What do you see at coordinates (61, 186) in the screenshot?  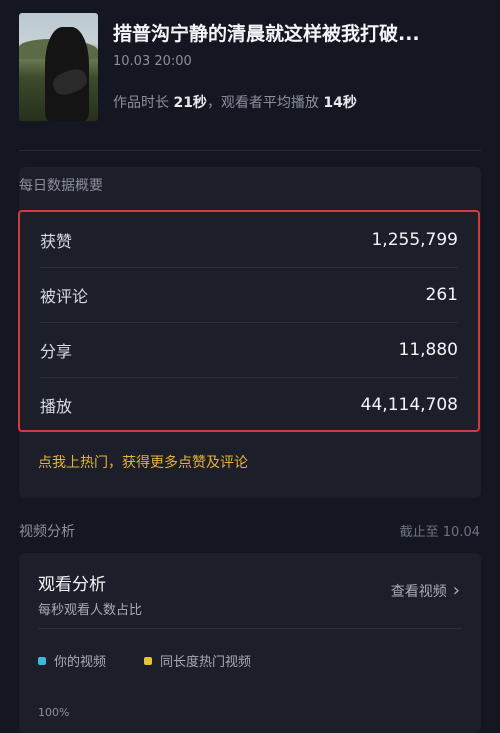 I see `daily-section-title: 每日数据概要` at bounding box center [61, 186].